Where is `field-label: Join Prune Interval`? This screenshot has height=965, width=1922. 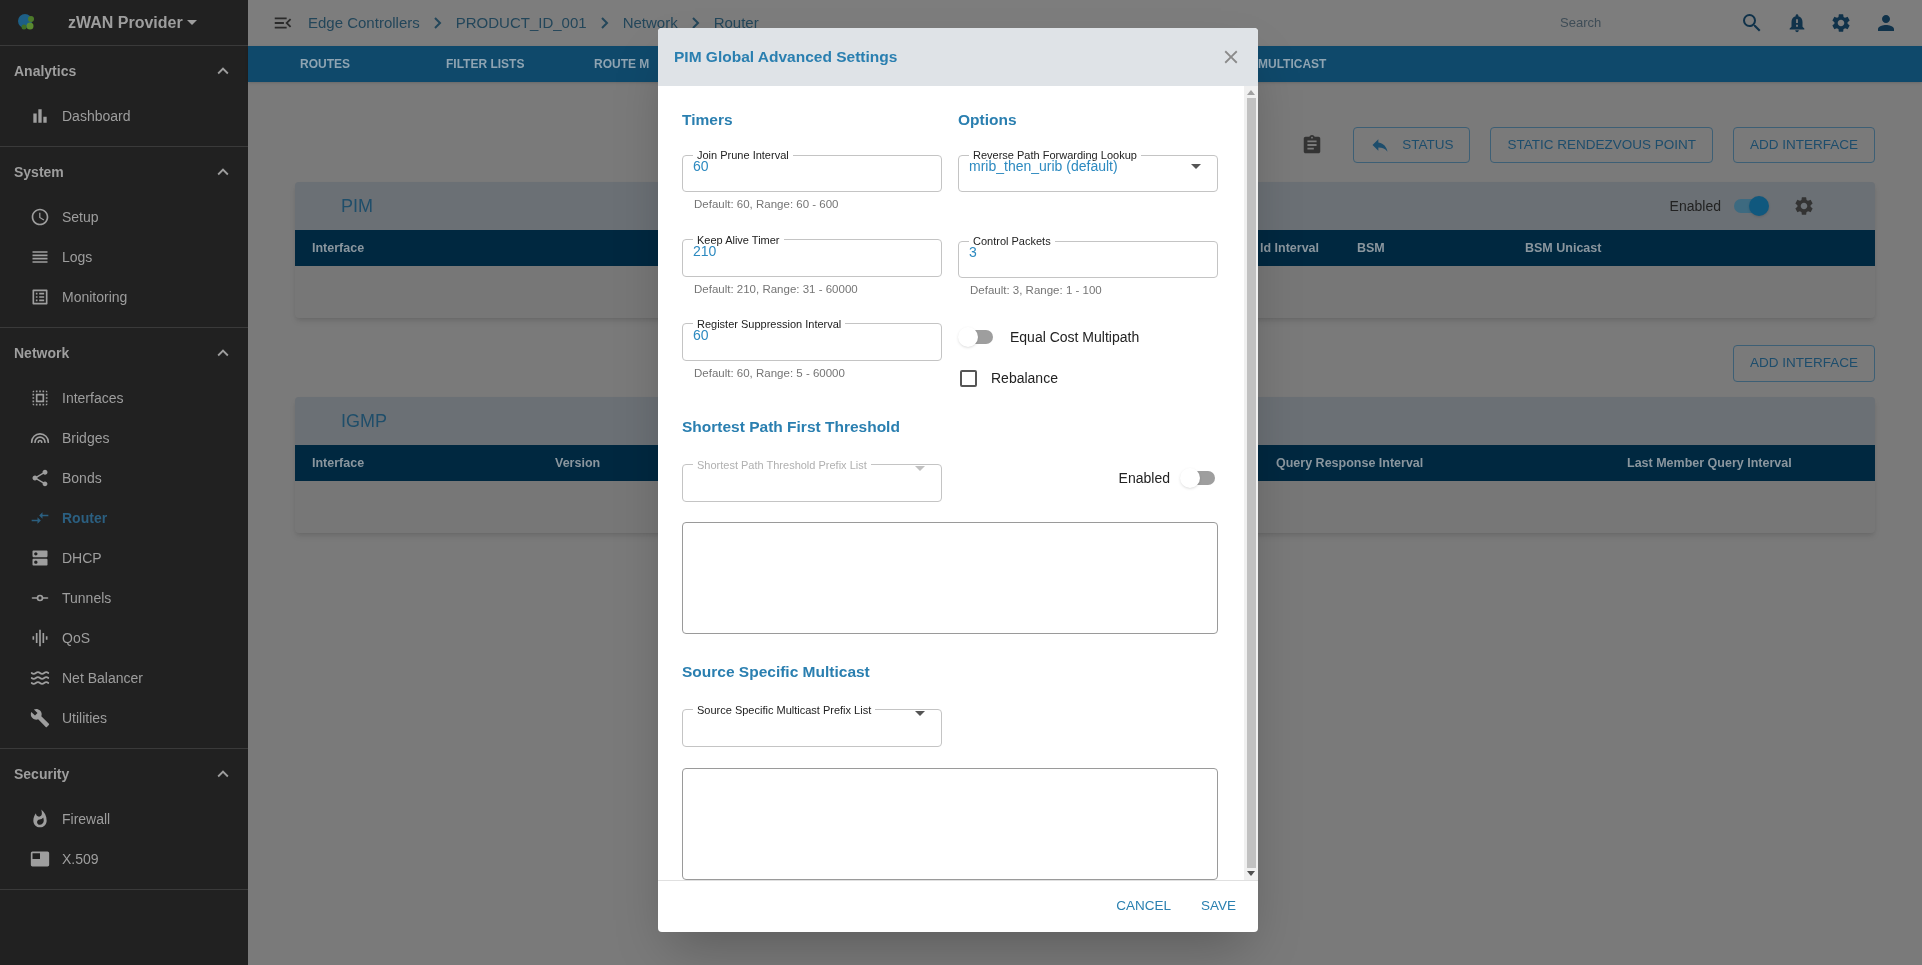
field-label: Join Prune Interval is located at coordinates (743, 155).